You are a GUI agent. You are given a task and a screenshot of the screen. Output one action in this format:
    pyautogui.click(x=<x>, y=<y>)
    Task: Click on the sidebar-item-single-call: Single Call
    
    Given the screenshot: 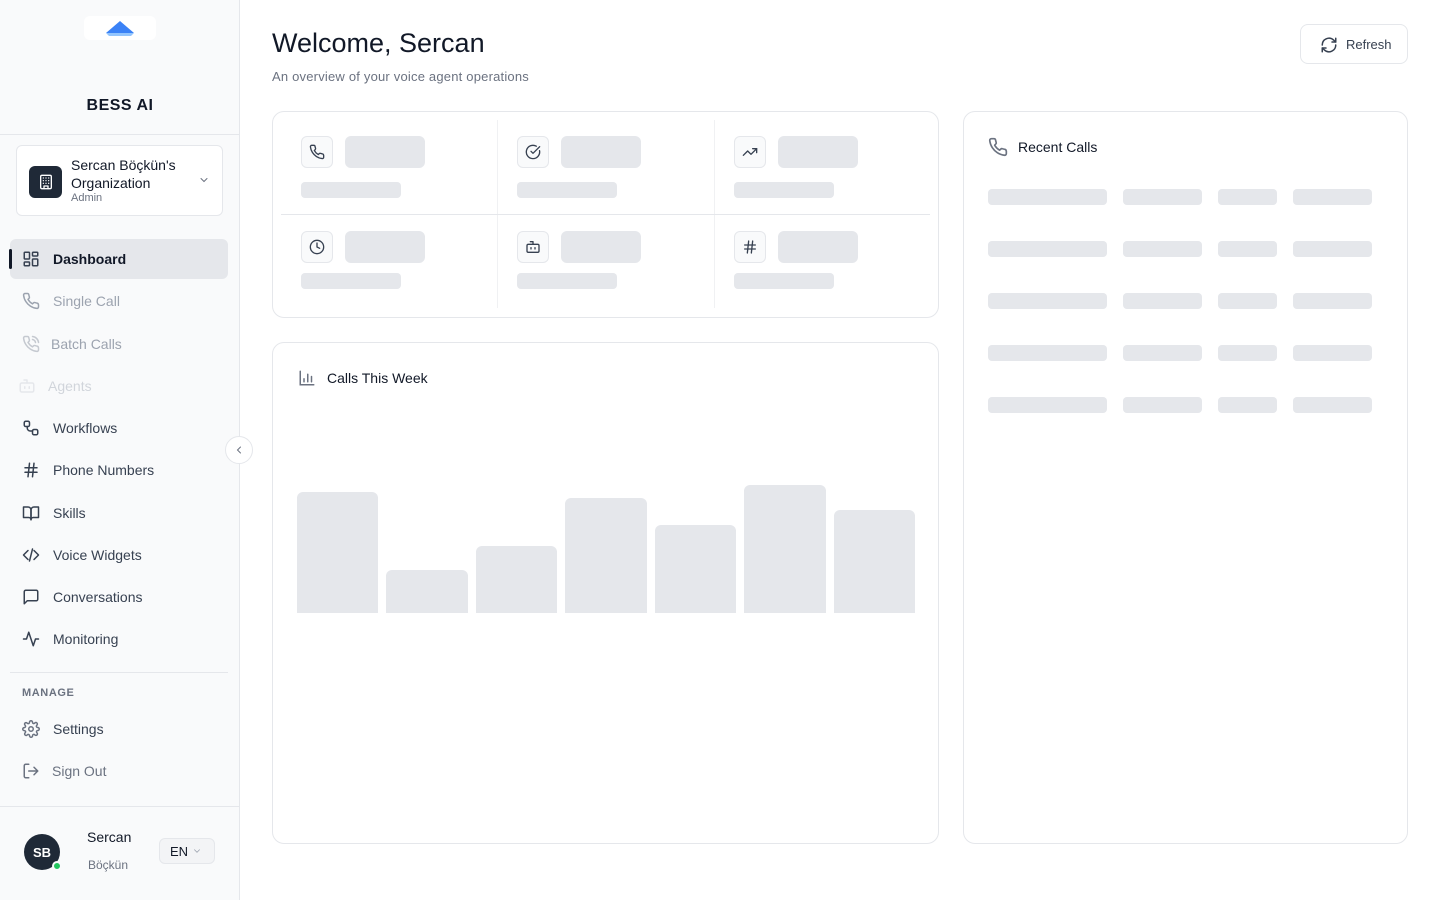 What is the action you would take?
    pyautogui.click(x=119, y=301)
    